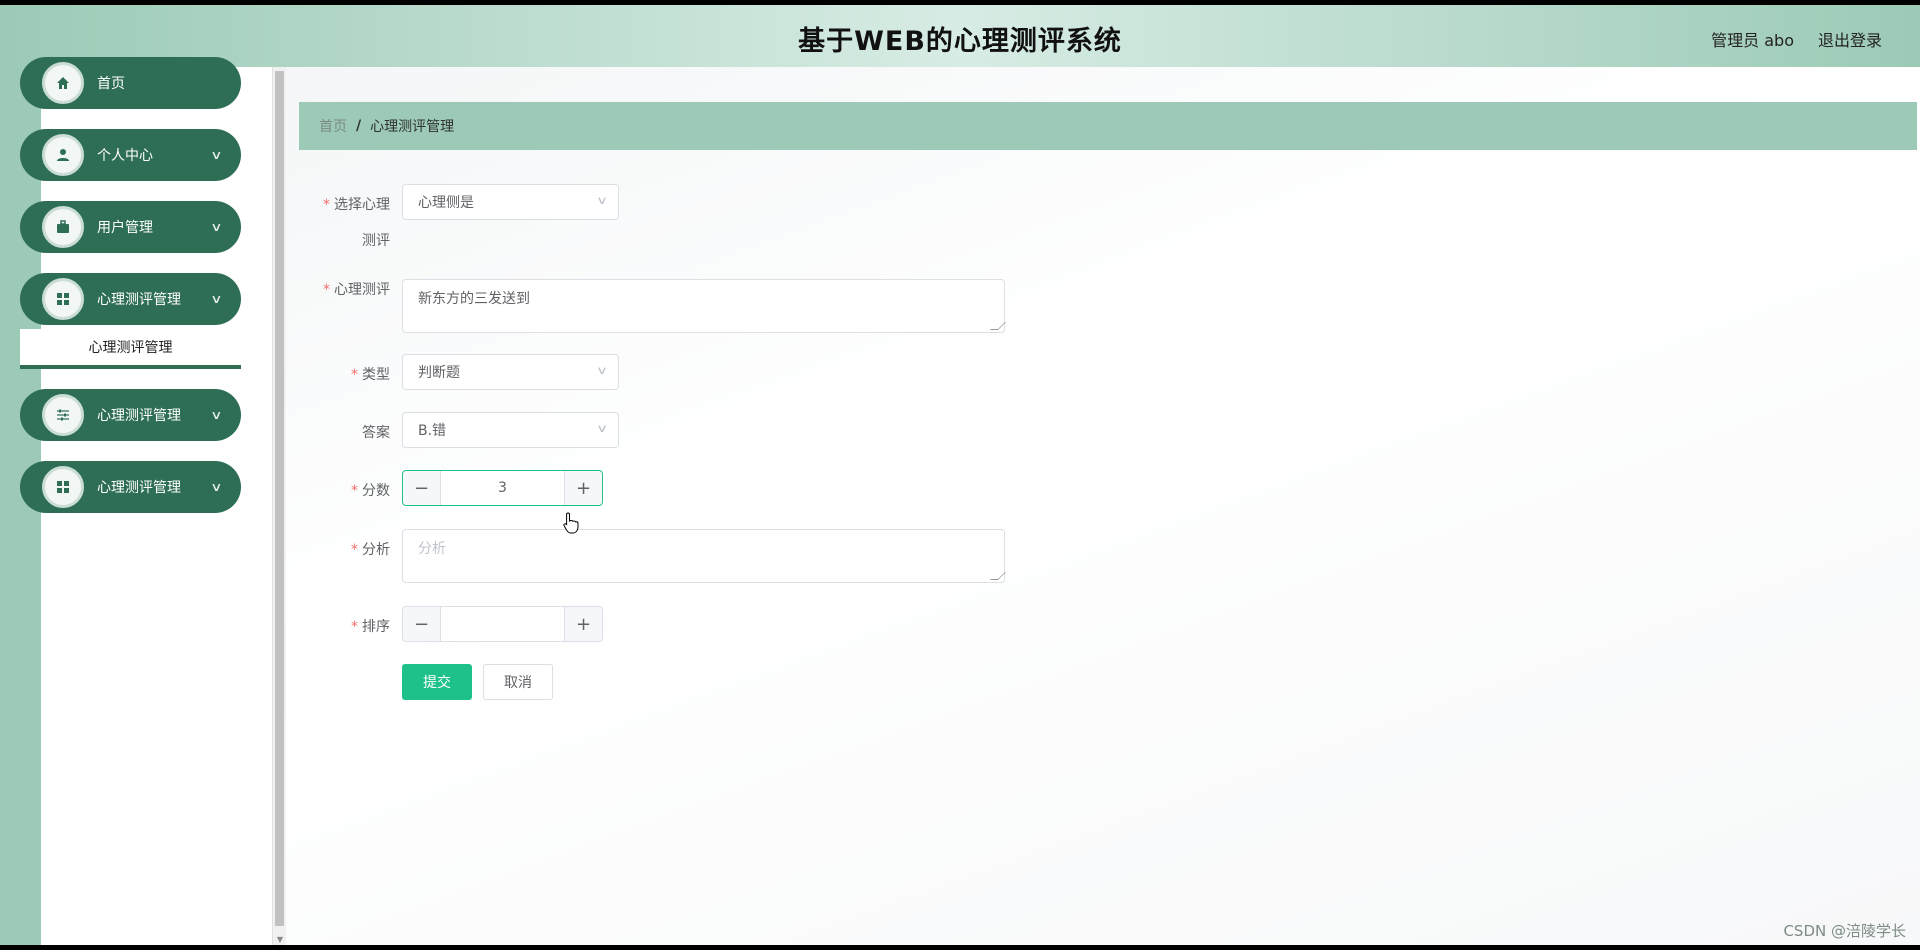 The width and height of the screenshot is (1920, 950). I want to click on hand-cursor-icon, so click(571, 523).